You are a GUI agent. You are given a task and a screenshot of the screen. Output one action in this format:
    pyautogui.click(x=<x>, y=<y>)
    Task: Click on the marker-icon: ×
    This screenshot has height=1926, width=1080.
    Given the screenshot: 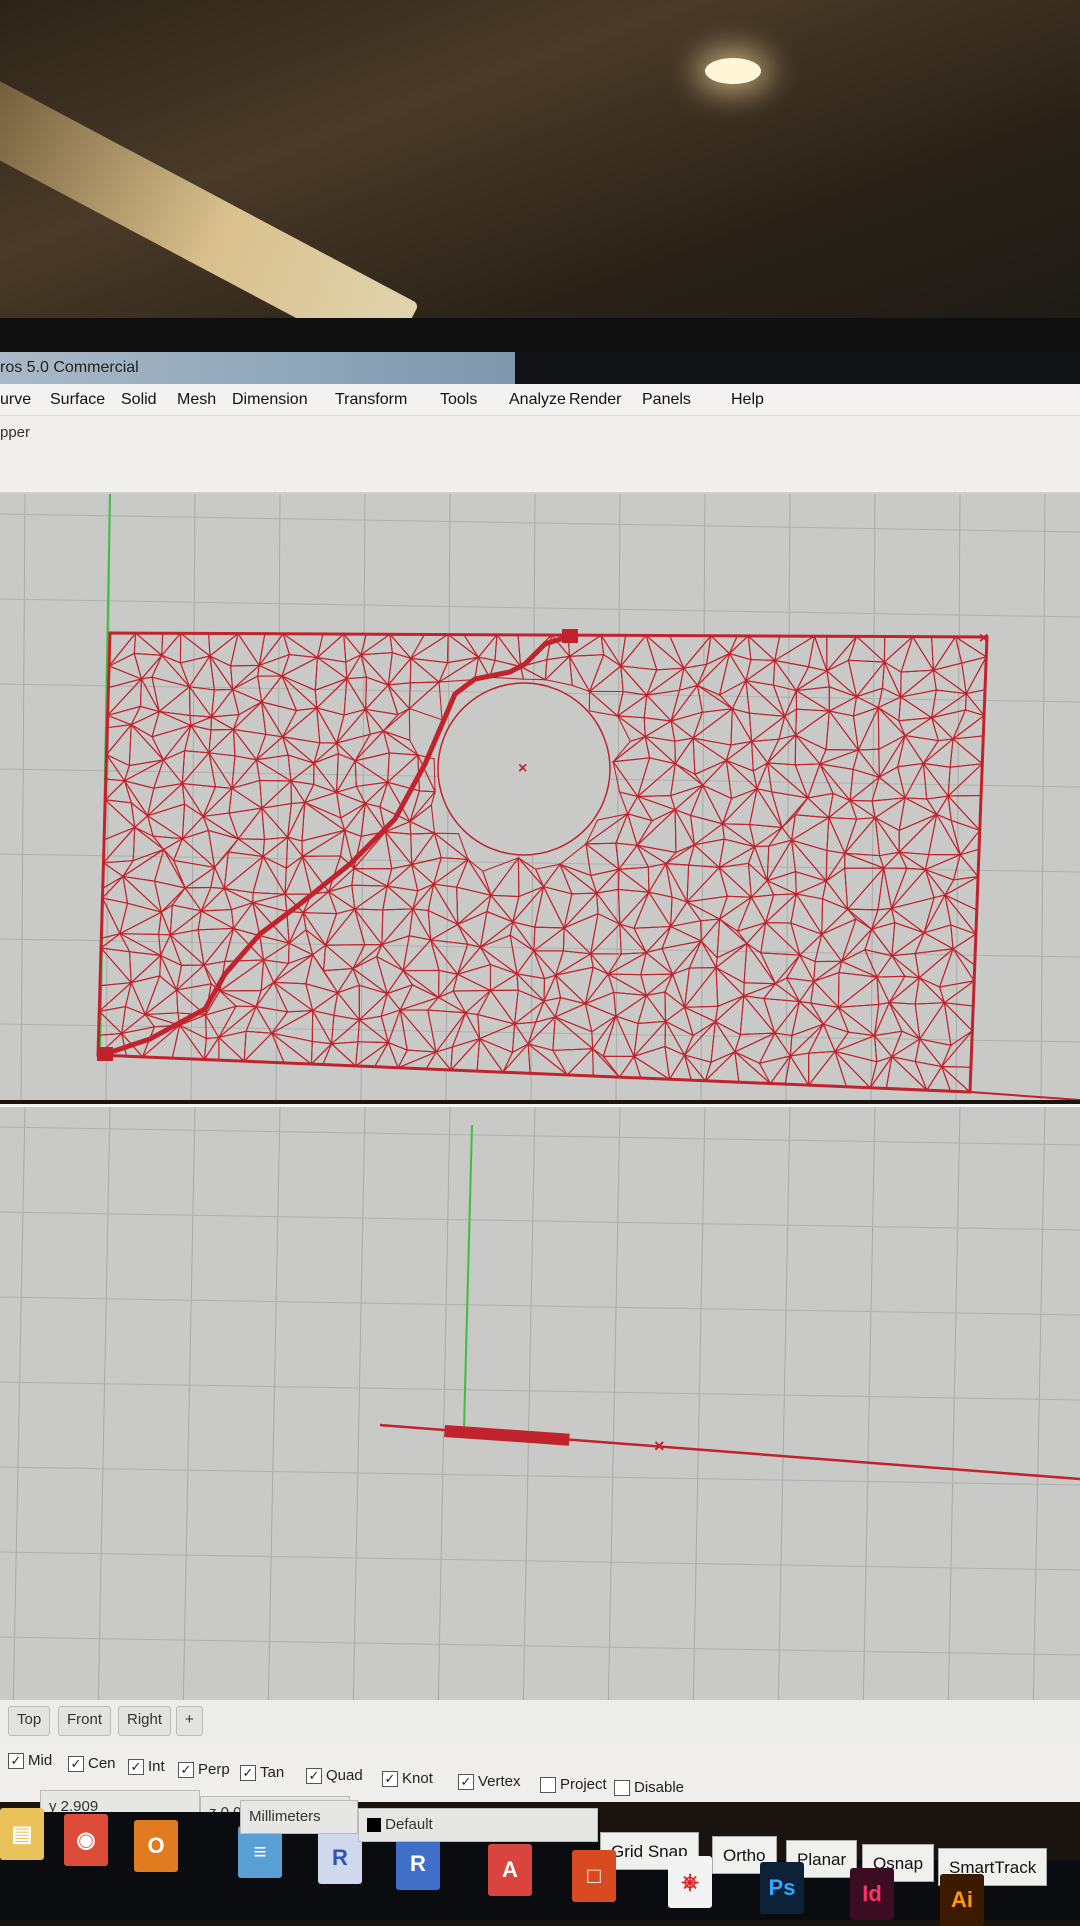 What is the action you would take?
    pyautogui.click(x=659, y=1446)
    